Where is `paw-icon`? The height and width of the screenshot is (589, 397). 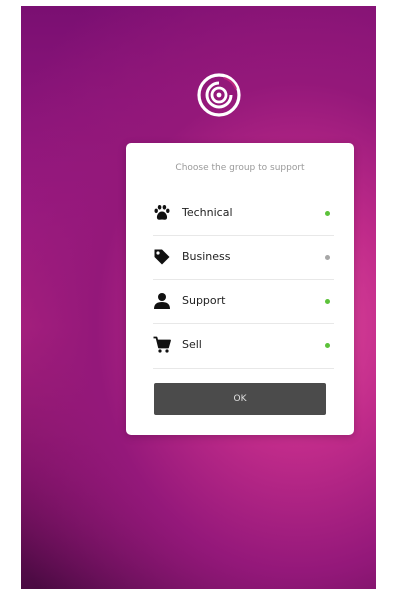
paw-icon is located at coordinates (162, 212).